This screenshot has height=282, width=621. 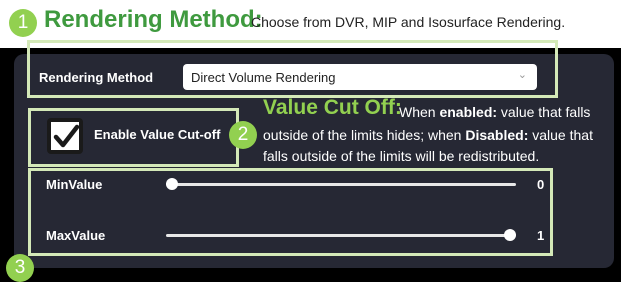 I want to click on value-cutoff-line-1-bold: enabled:, so click(x=468, y=112).